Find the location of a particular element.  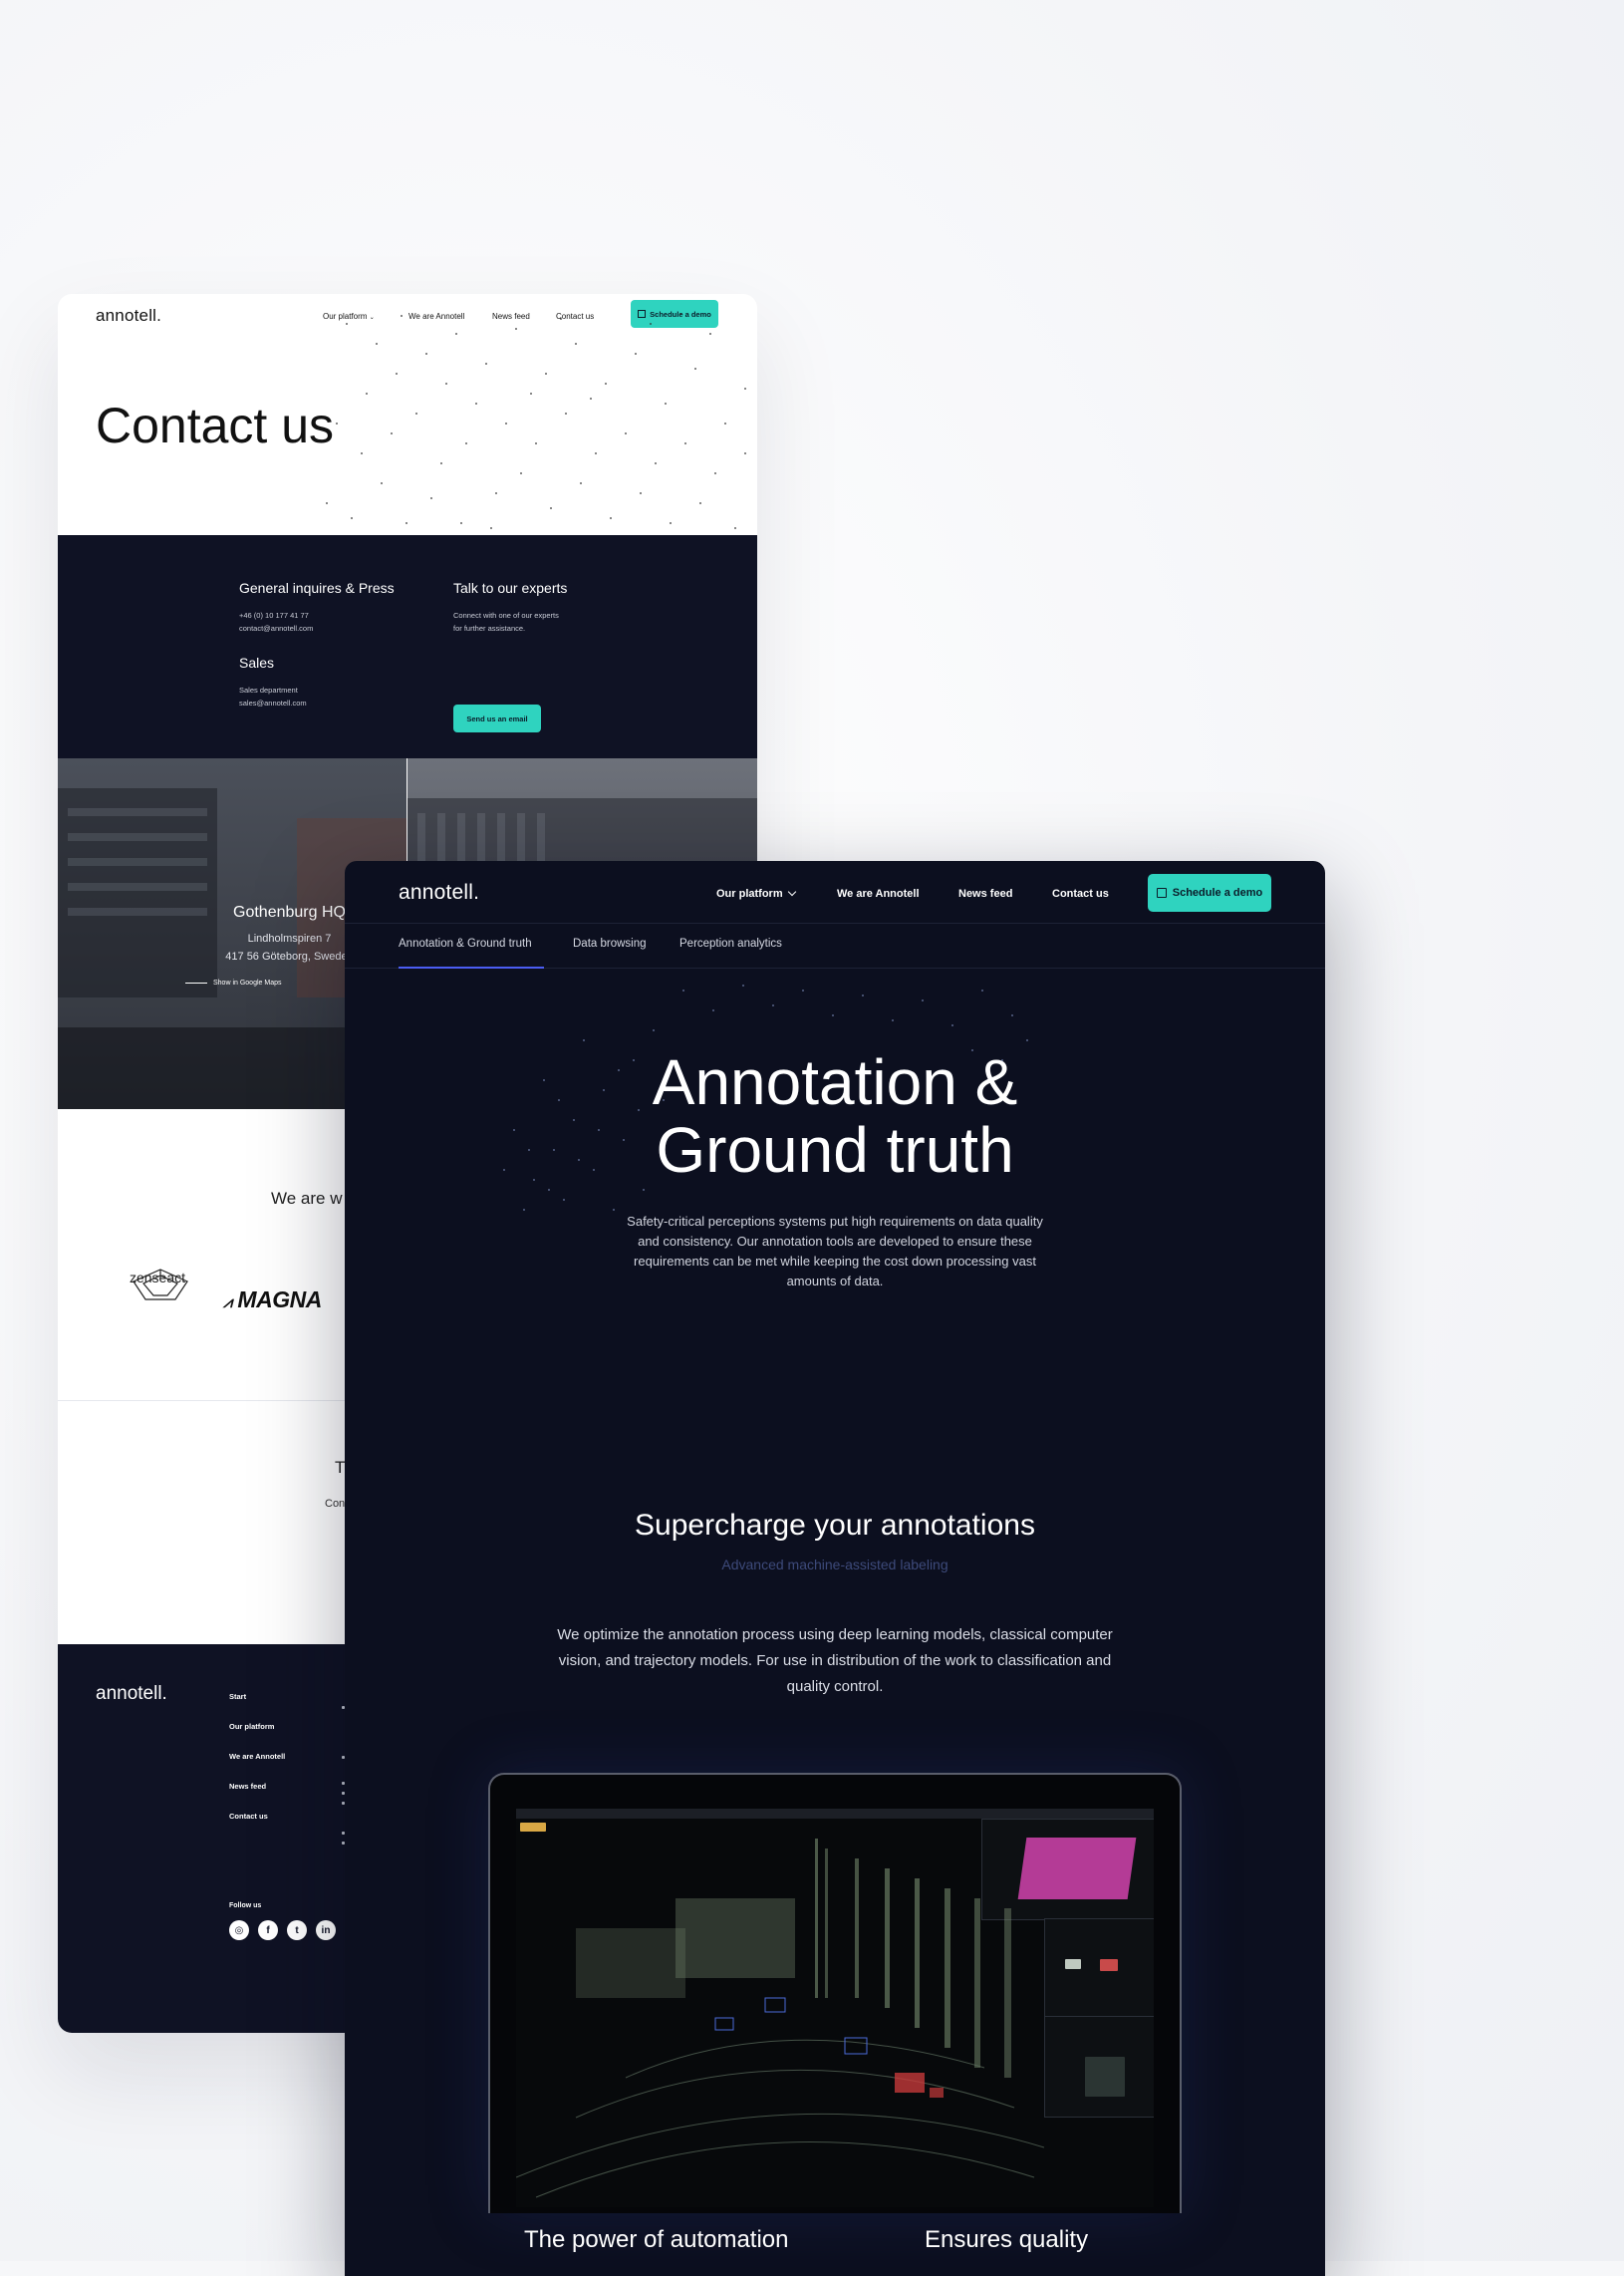

active-tab-indicator is located at coordinates (472, 968).